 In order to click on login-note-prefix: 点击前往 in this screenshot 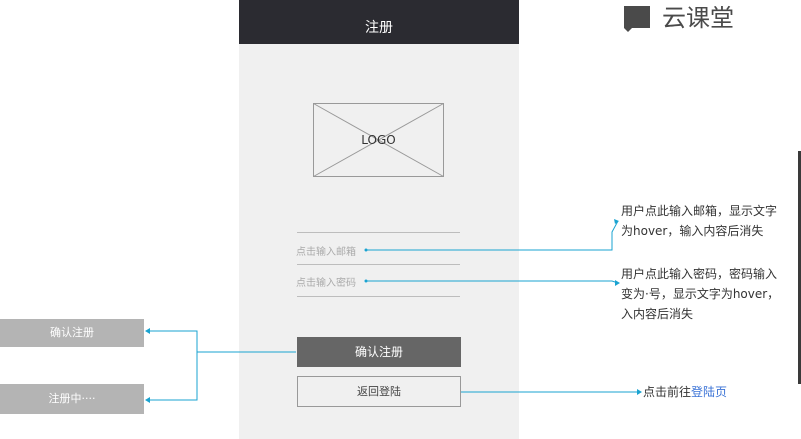, I will do `click(667, 392)`.